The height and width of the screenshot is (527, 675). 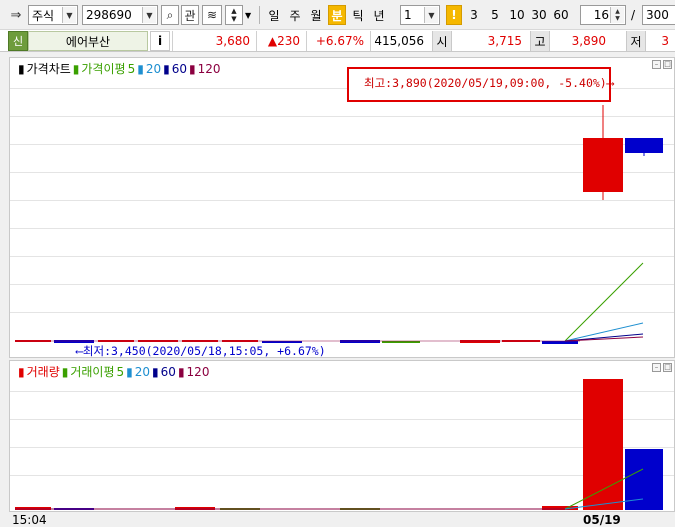 I want to click on price-change: ▲230, so click(x=281, y=41).